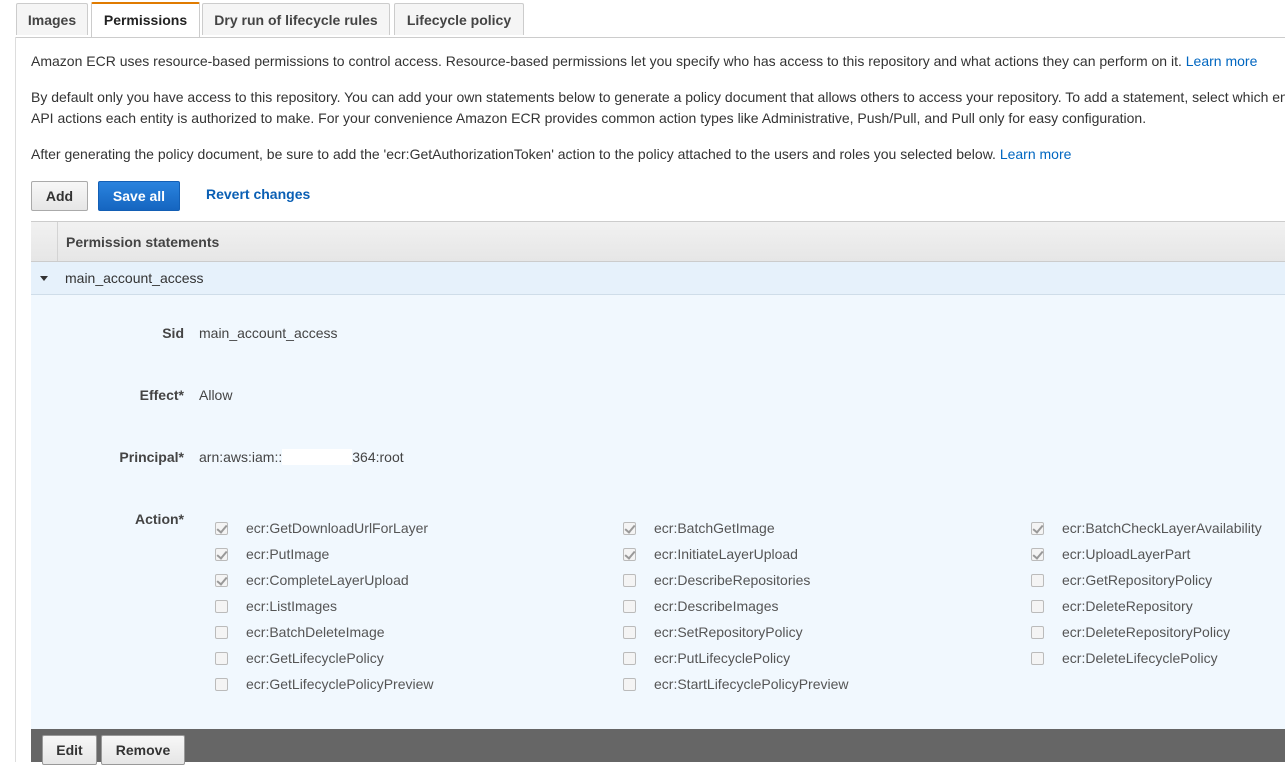 The width and height of the screenshot is (1285, 765). What do you see at coordinates (161, 395) in the screenshot?
I see `effect-label: Effect*` at bounding box center [161, 395].